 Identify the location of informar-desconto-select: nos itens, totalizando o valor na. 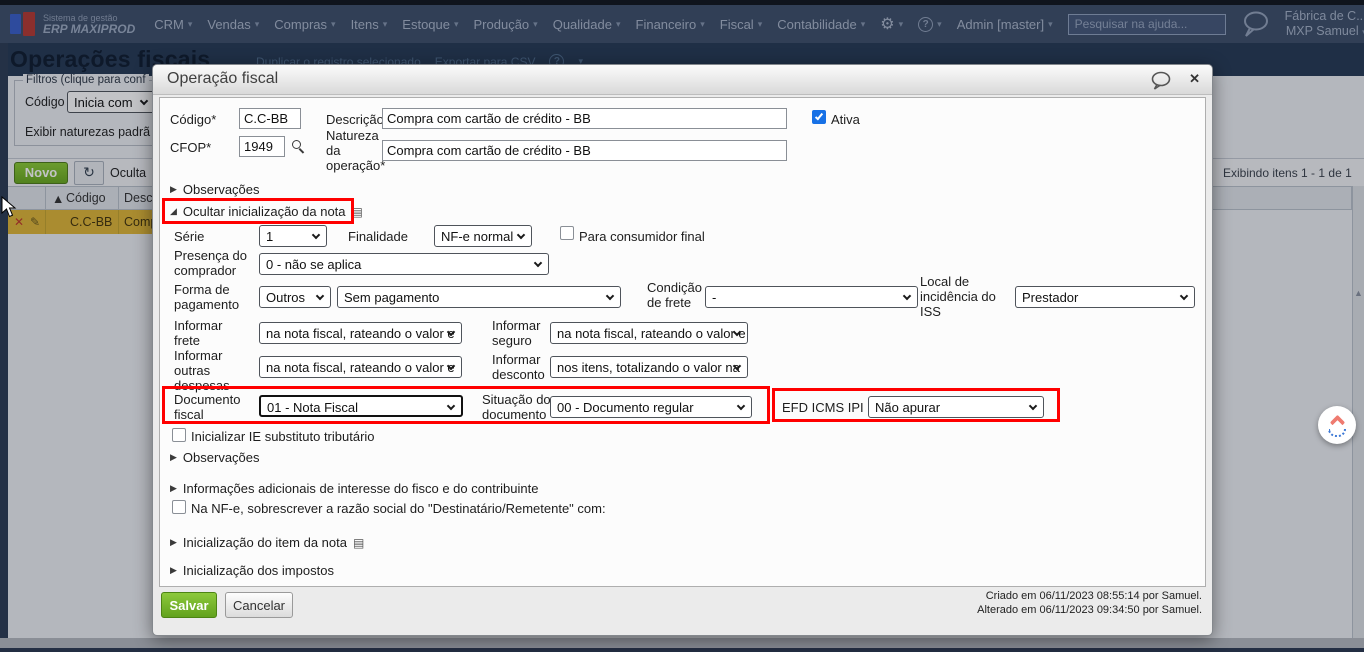
(649, 367).